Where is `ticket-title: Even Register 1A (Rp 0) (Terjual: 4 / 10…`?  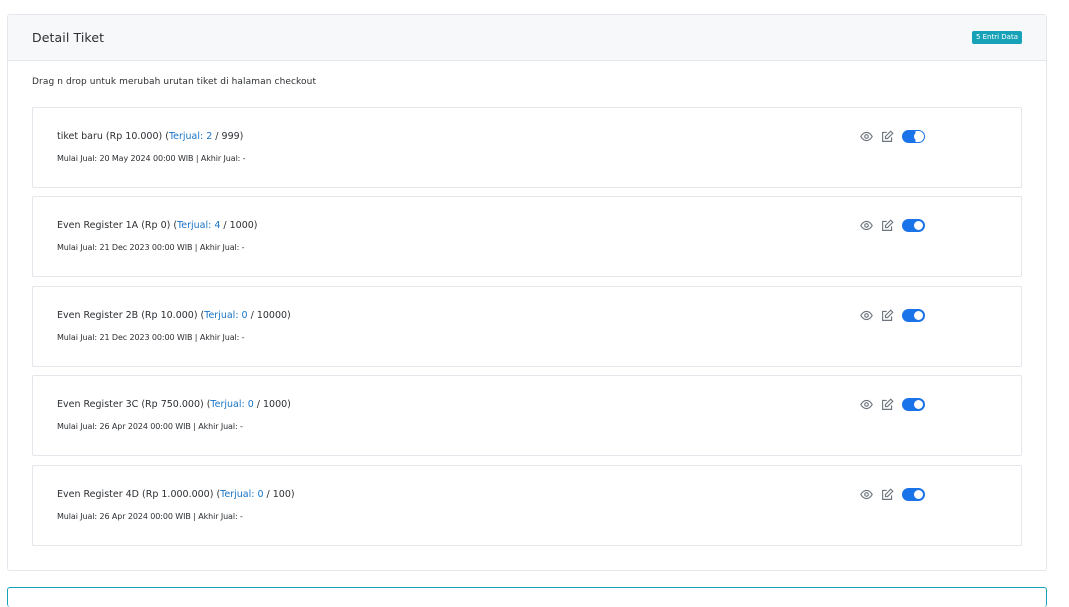 ticket-title: Even Register 1A (Rp 0) (Terjual: 4 / 10… is located at coordinates (157, 225).